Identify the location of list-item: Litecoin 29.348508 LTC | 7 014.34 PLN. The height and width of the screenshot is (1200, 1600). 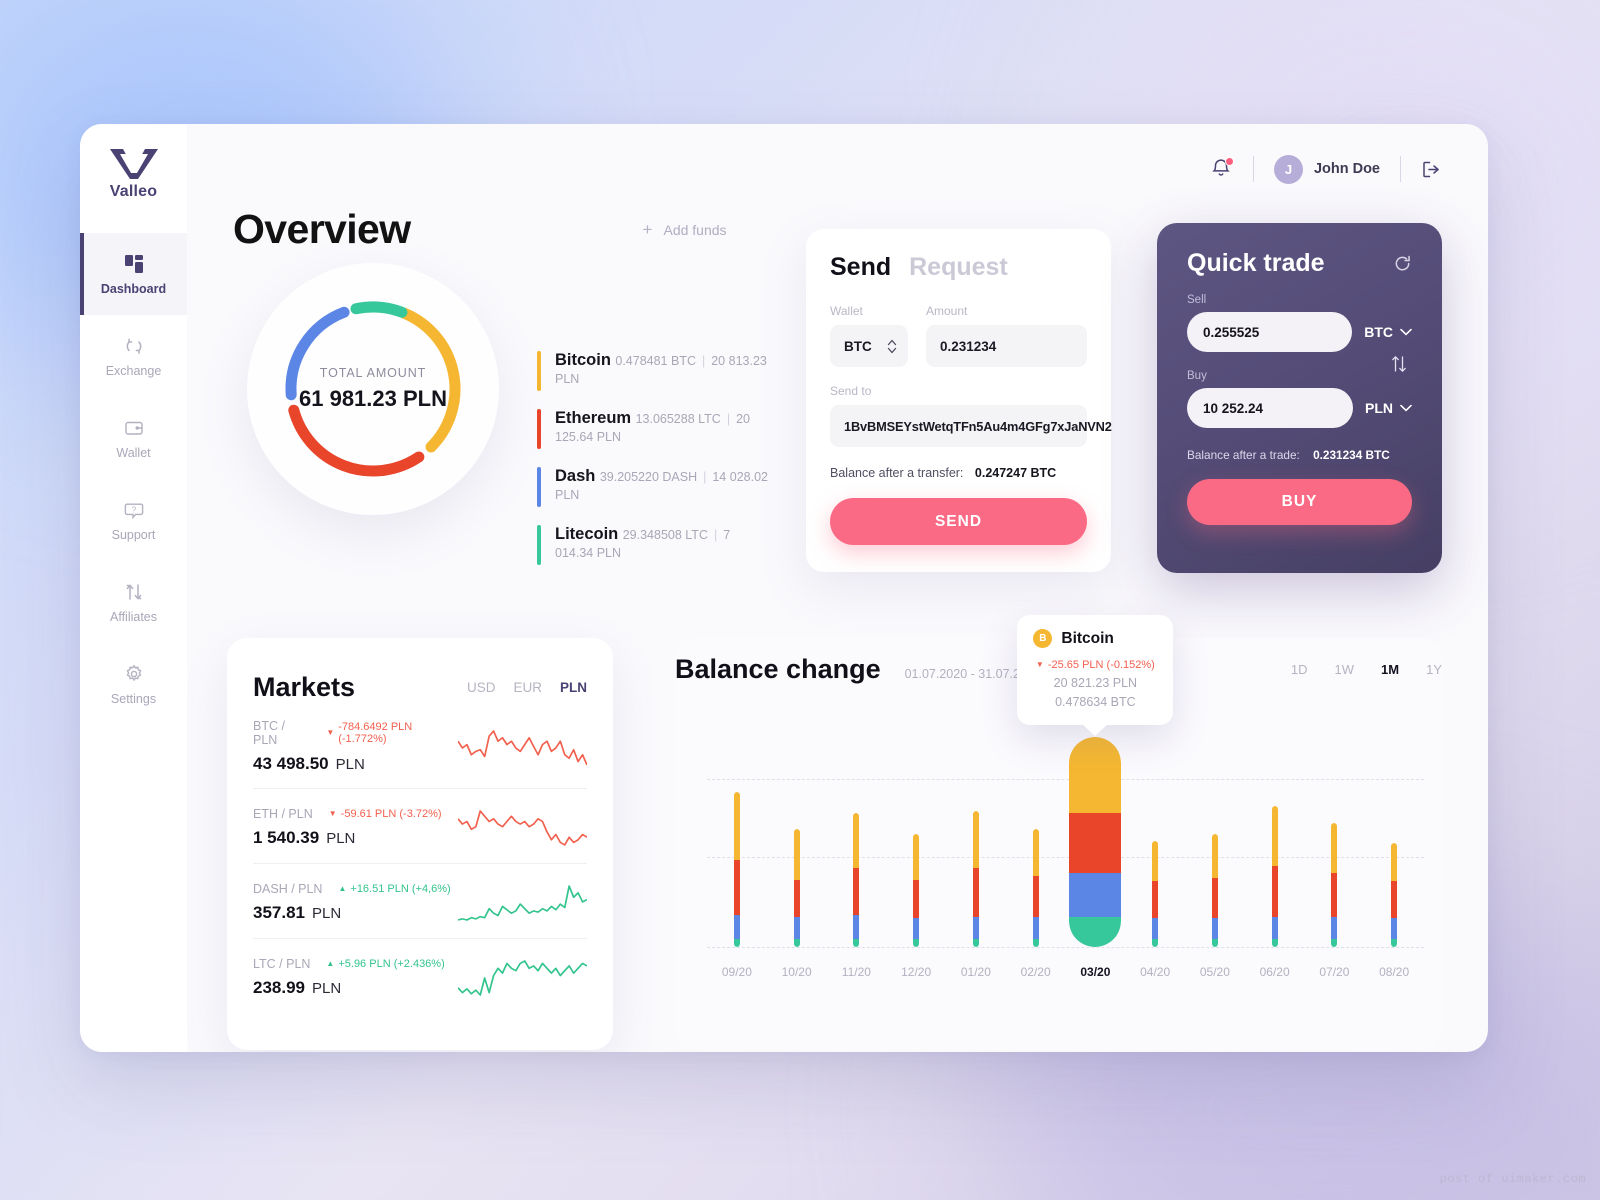
(652, 545).